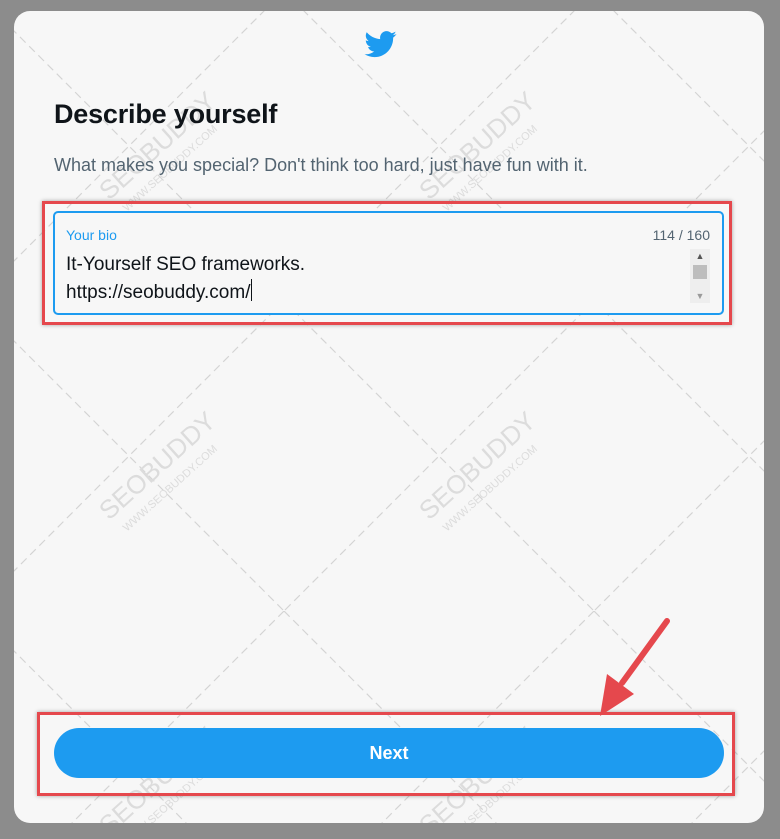 The height and width of the screenshot is (839, 780). Describe the element at coordinates (635, 667) in the screenshot. I see `red-arrow-annotation` at that location.